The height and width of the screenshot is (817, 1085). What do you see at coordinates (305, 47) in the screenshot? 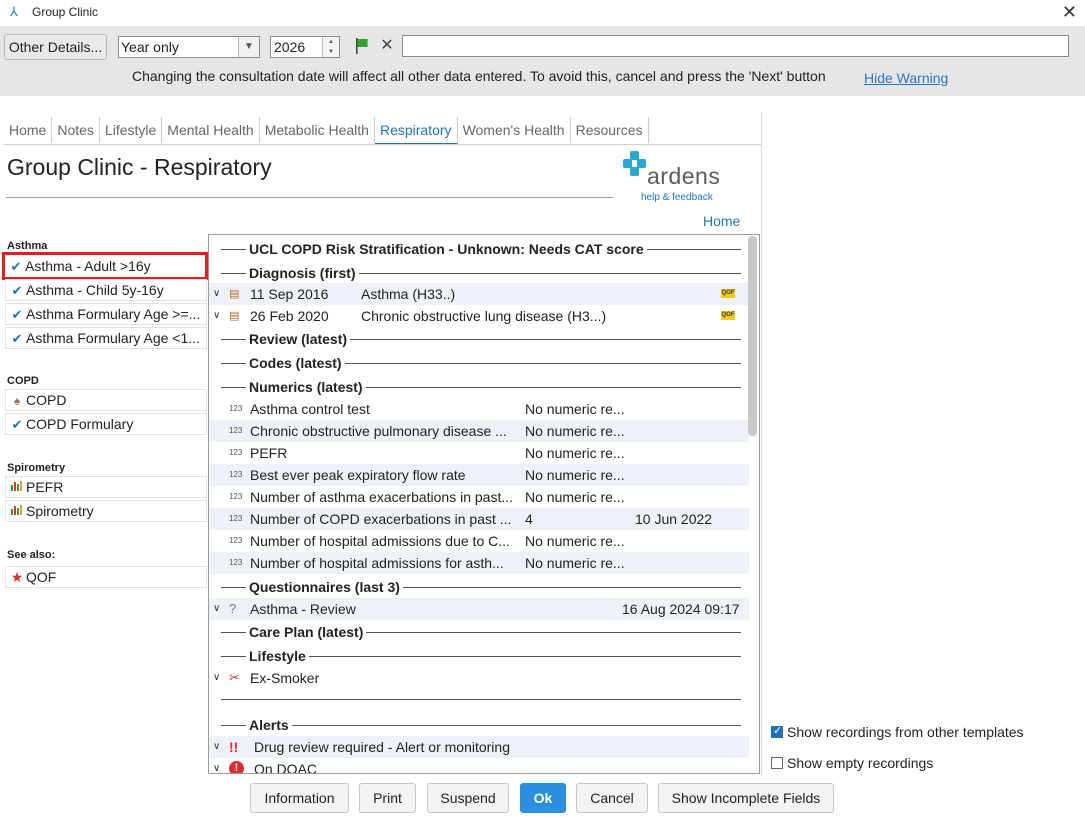
I see `year-stepper: 2026 ▲ ▼` at bounding box center [305, 47].